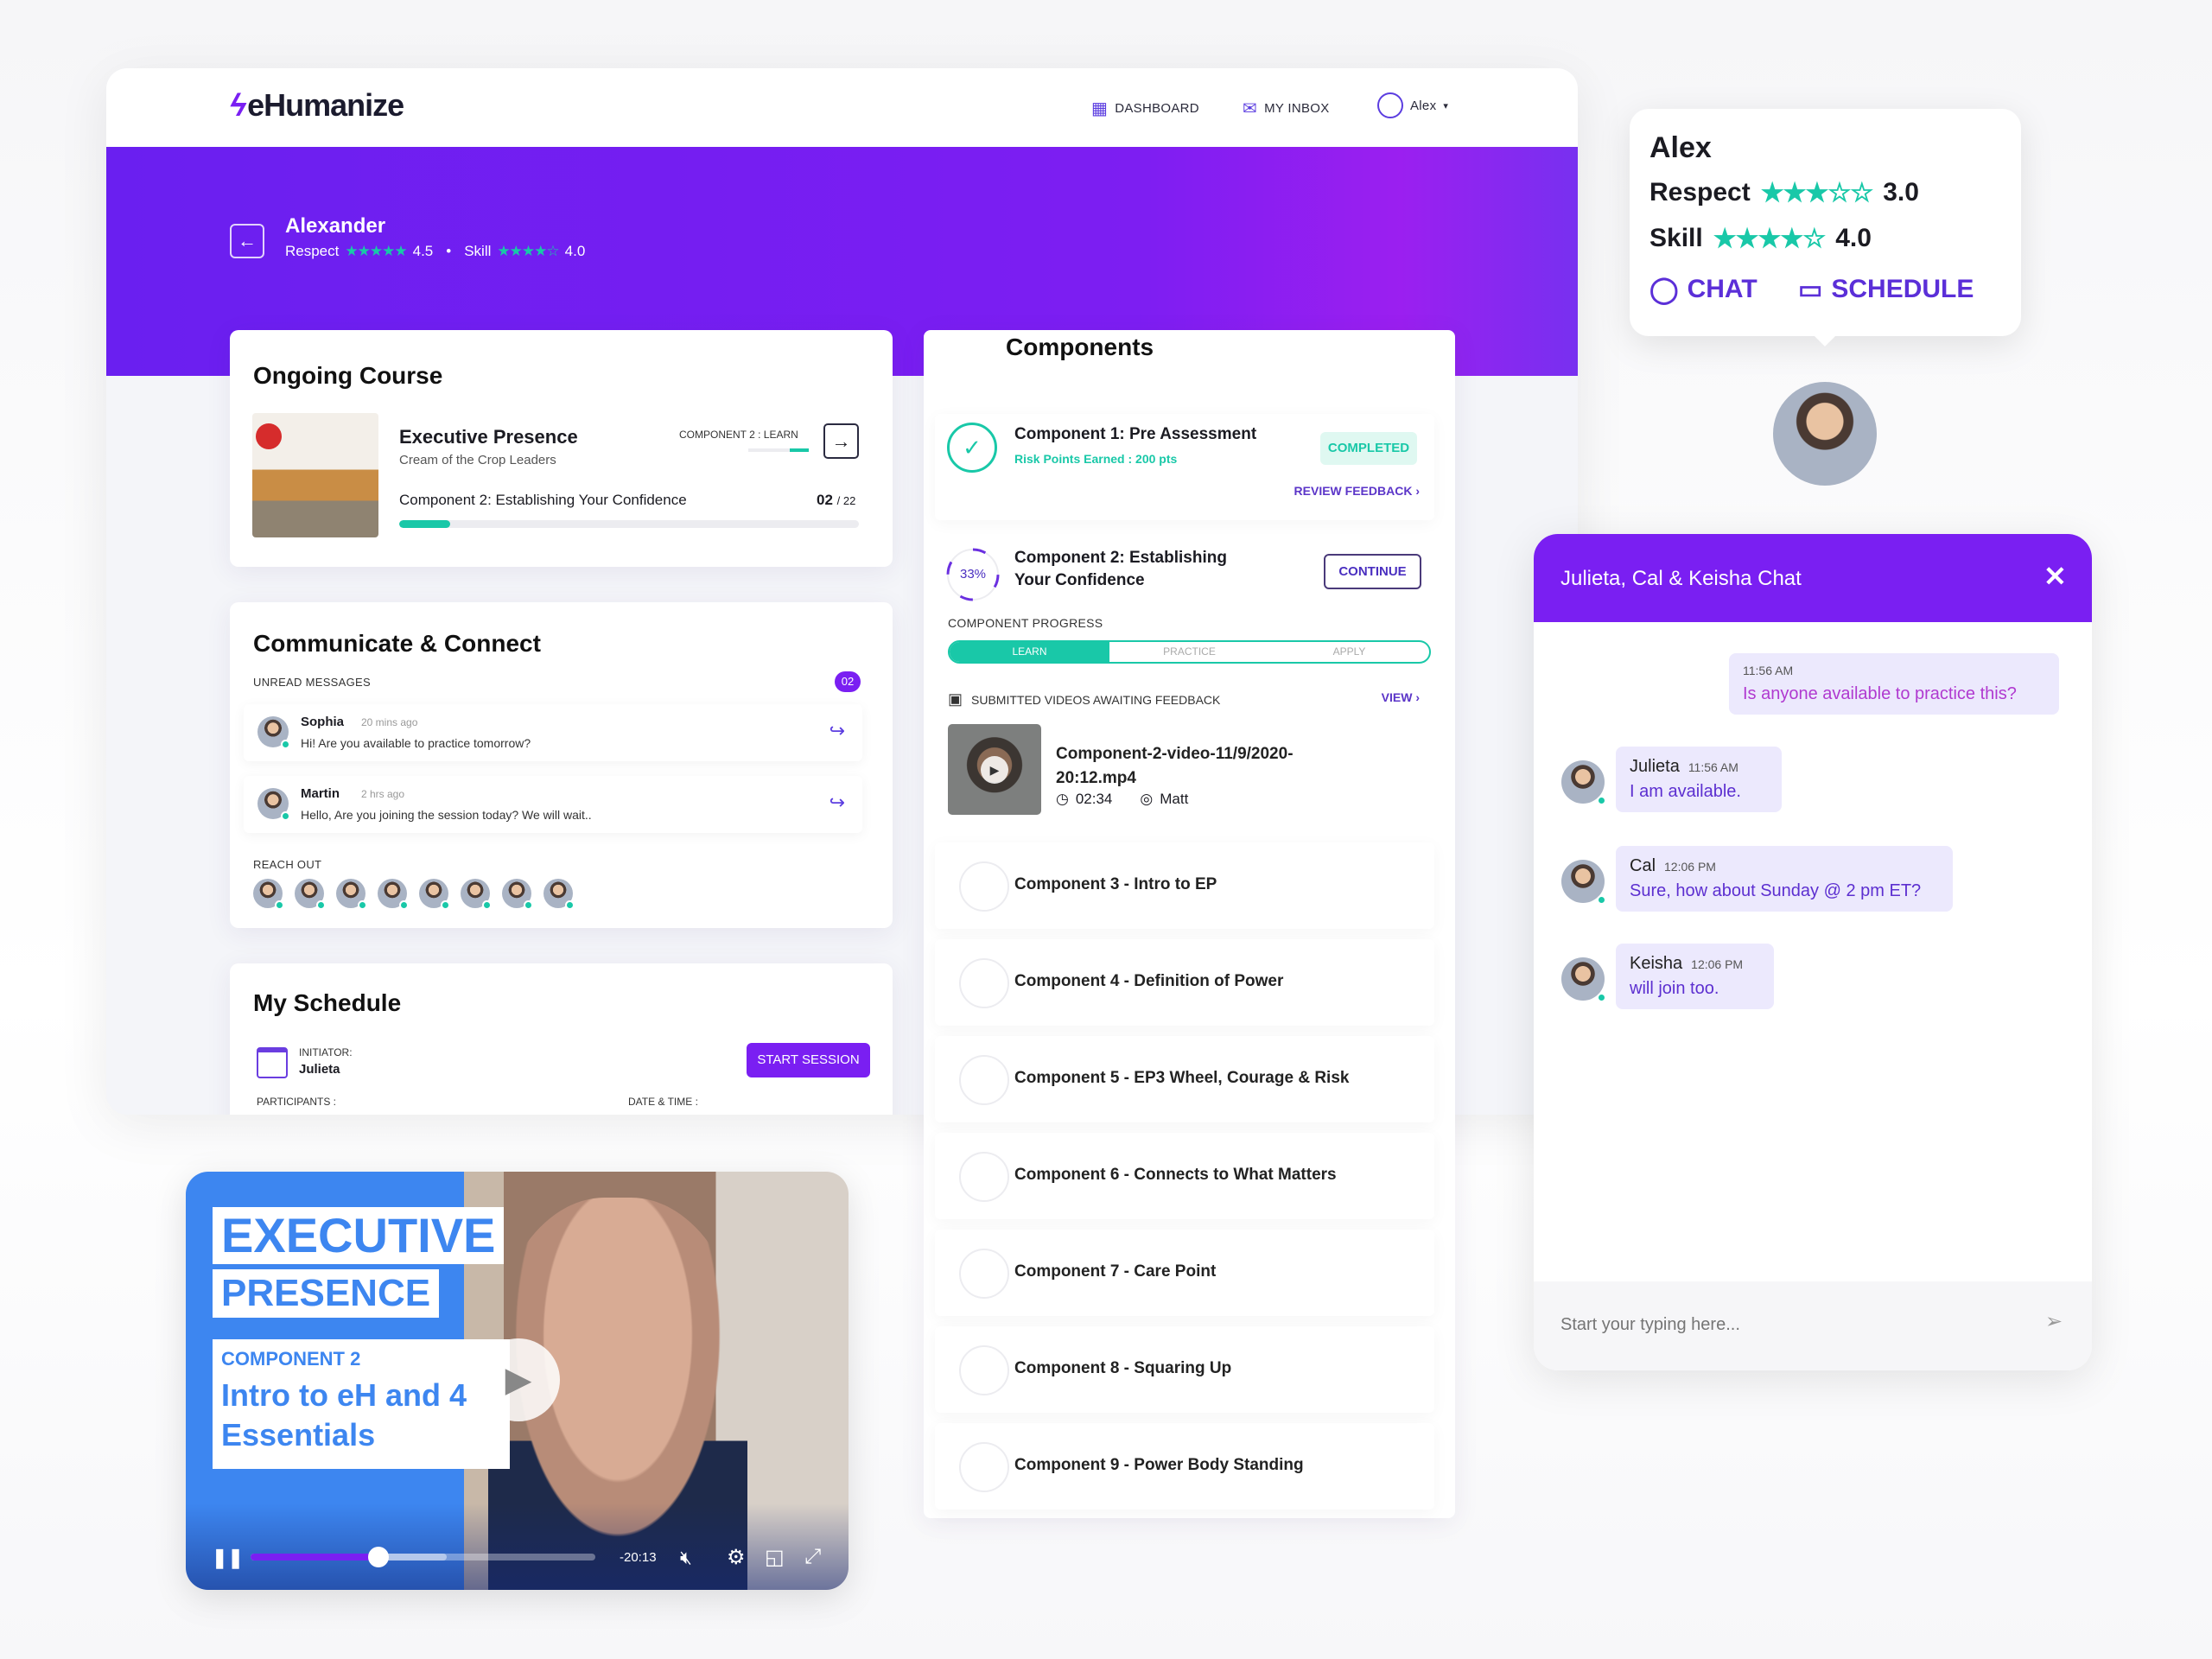 The height and width of the screenshot is (1659, 2212). Describe the element at coordinates (1175, 1175) in the screenshot. I see `component-title: Component 6 - Connects to What Matters` at that location.